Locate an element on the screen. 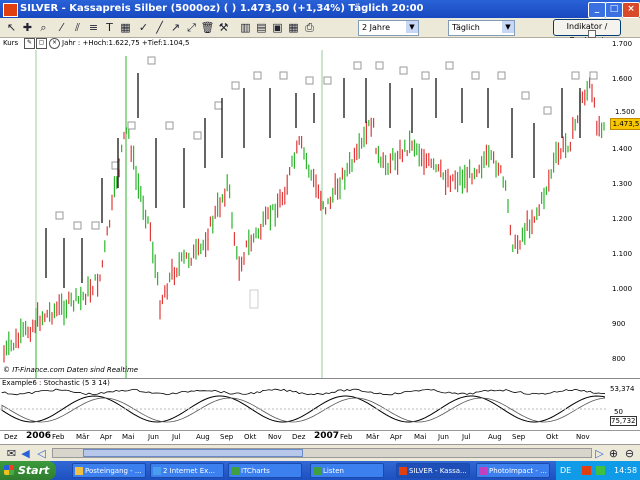 This screenshot has height=480, width=640. interval-select: Täglich ▼ is located at coordinates (481, 28).